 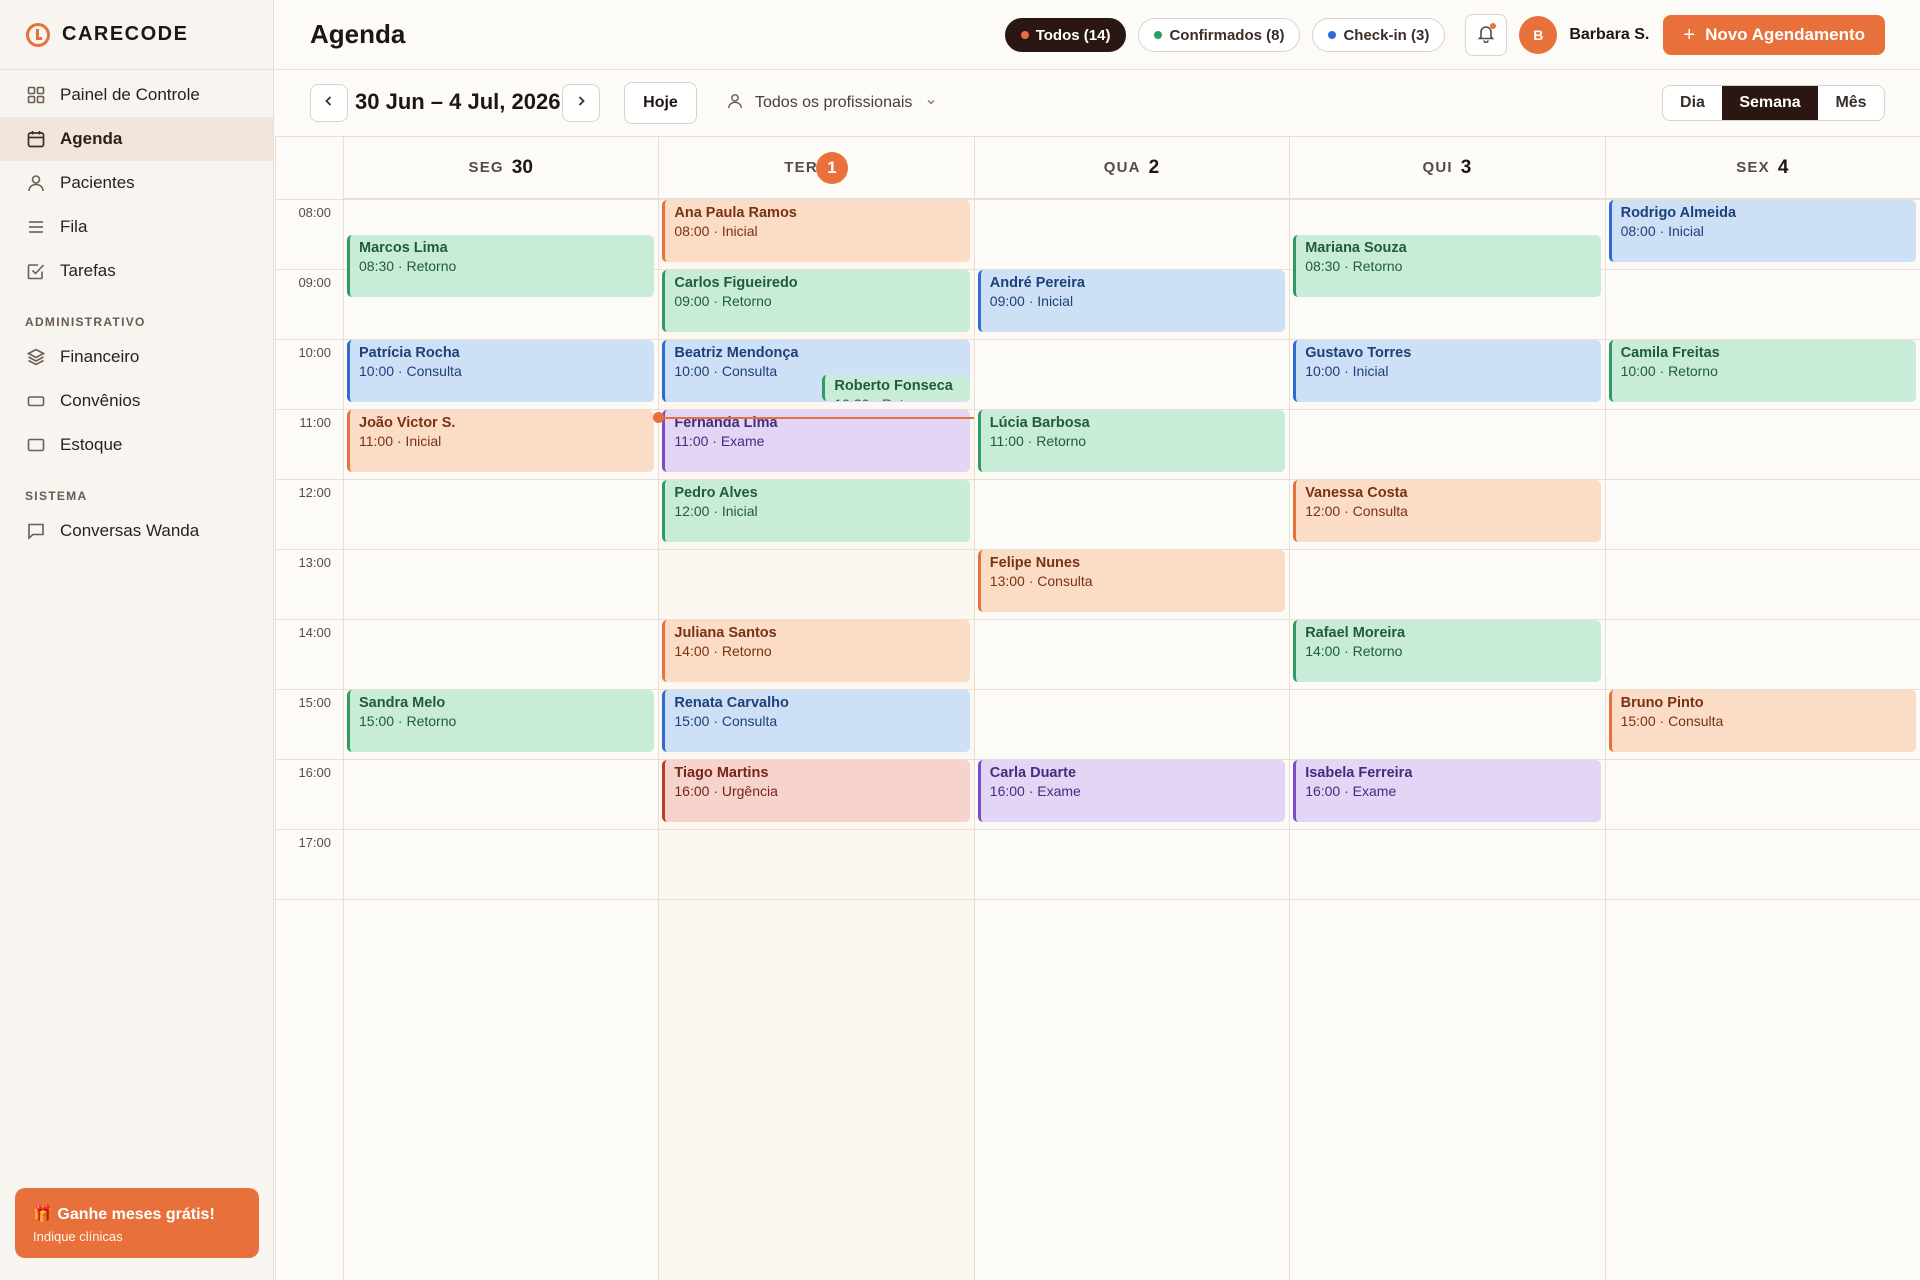 I want to click on appointment-time-type: 16:00 · Urgência, so click(x=726, y=791).